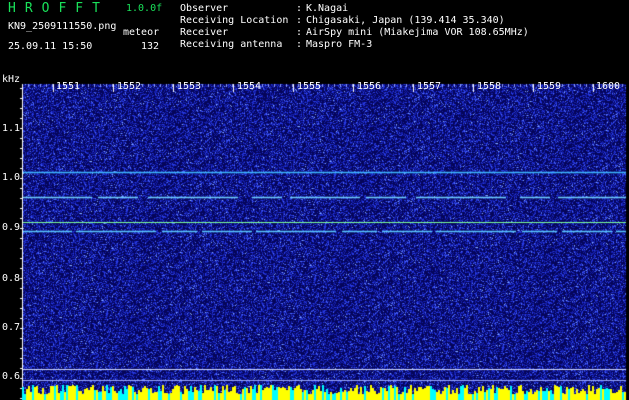 Image resolution: width=629 pixels, height=400 pixels. I want to click on time-tick-label: 1553, so click(189, 86).